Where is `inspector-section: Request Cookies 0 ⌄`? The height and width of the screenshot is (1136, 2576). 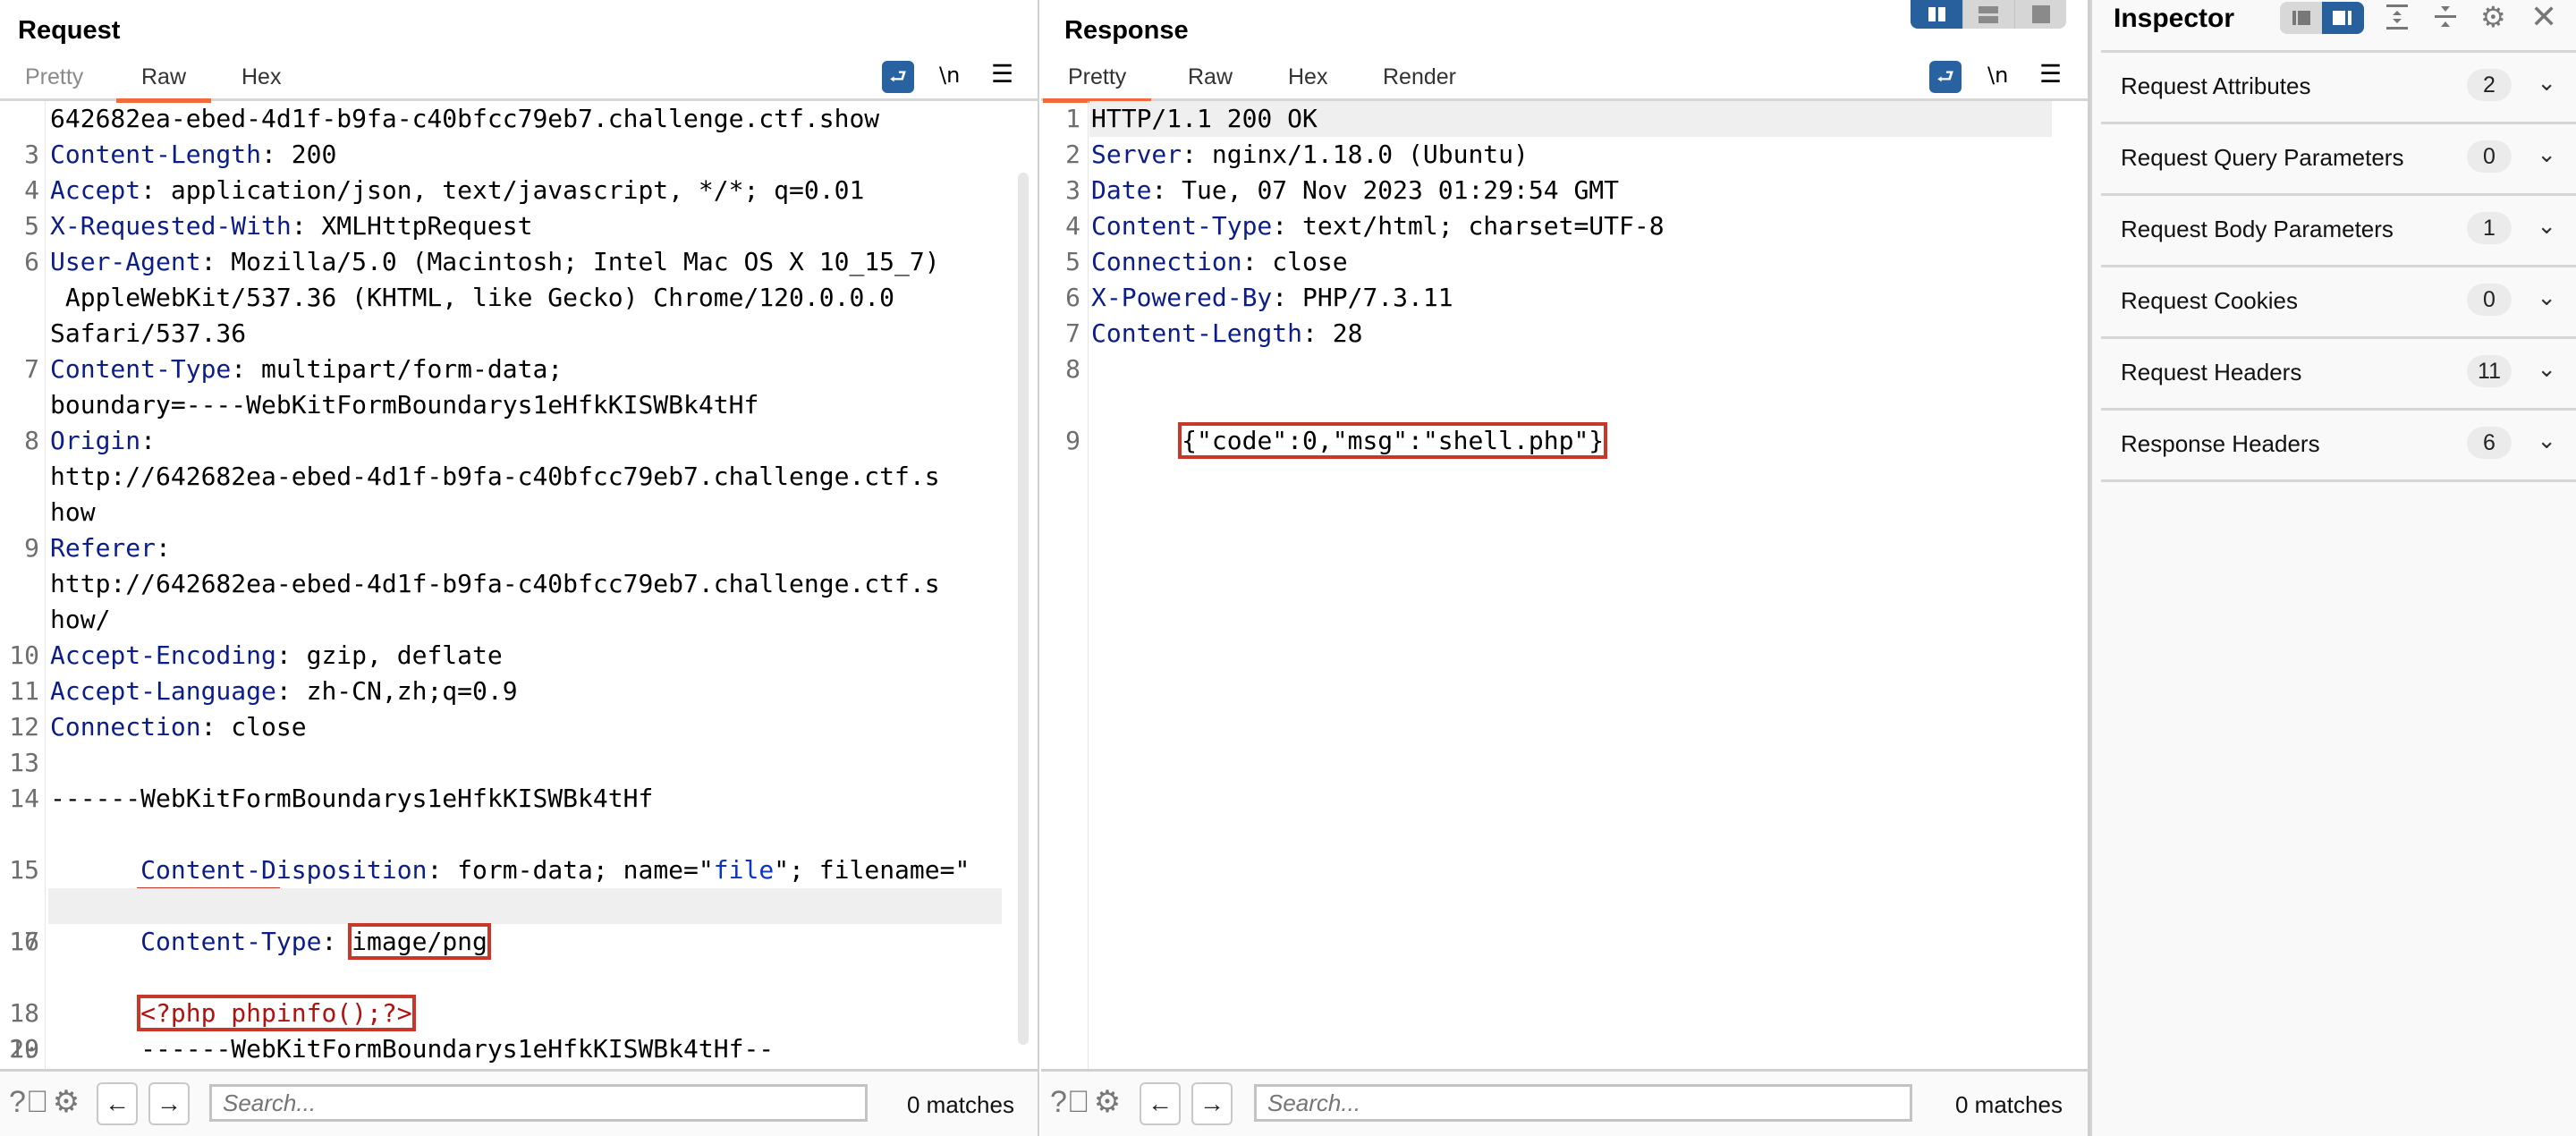 inspector-section: Request Cookies 0 ⌄ is located at coordinates (2338, 301).